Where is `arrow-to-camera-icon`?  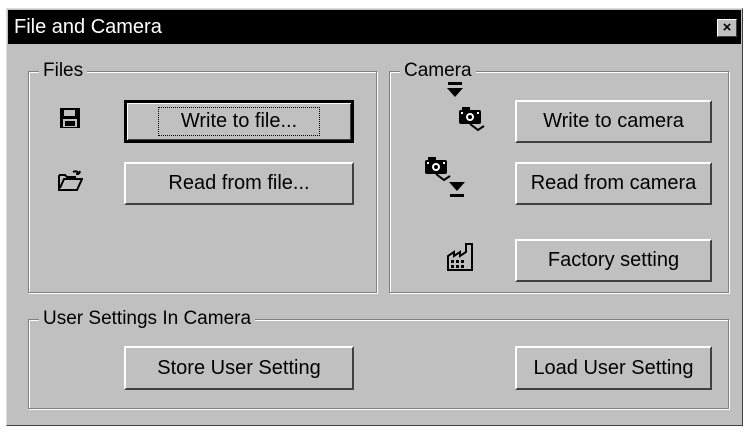 arrow-to-camera-icon is located at coordinates (466, 107).